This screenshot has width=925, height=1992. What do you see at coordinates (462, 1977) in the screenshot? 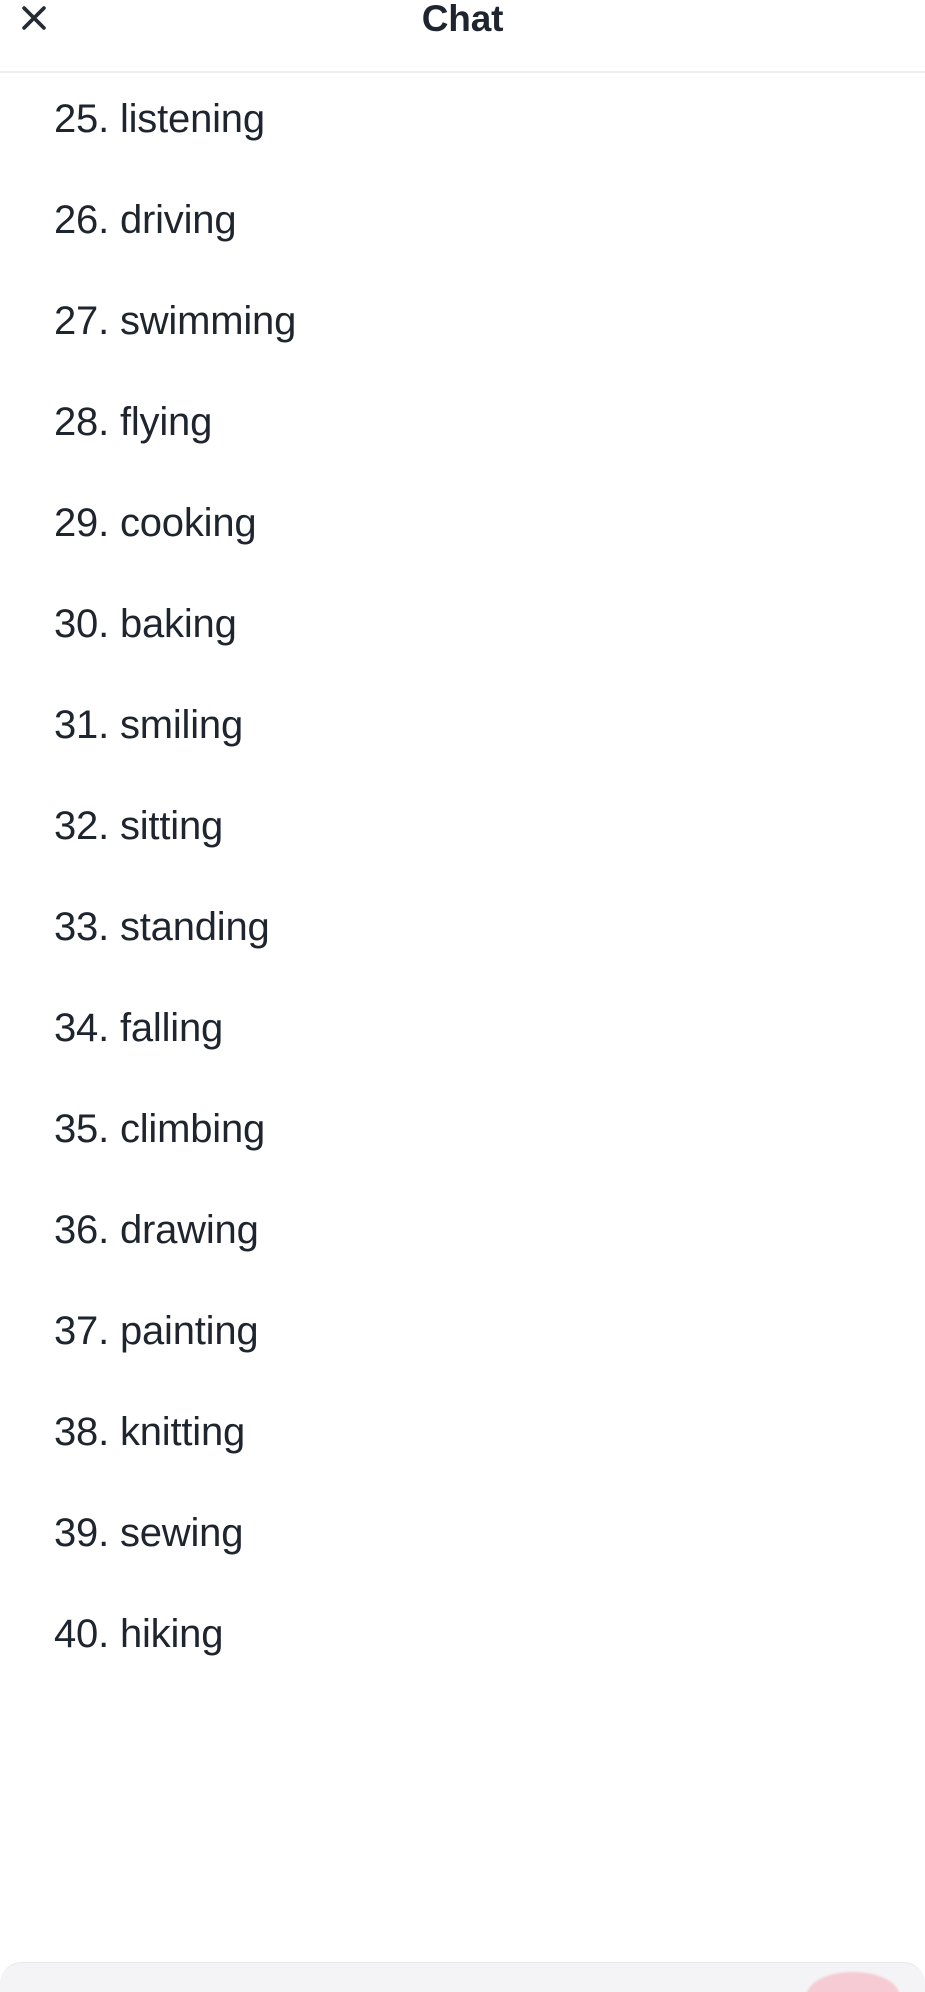
I see `composer-bar` at bounding box center [462, 1977].